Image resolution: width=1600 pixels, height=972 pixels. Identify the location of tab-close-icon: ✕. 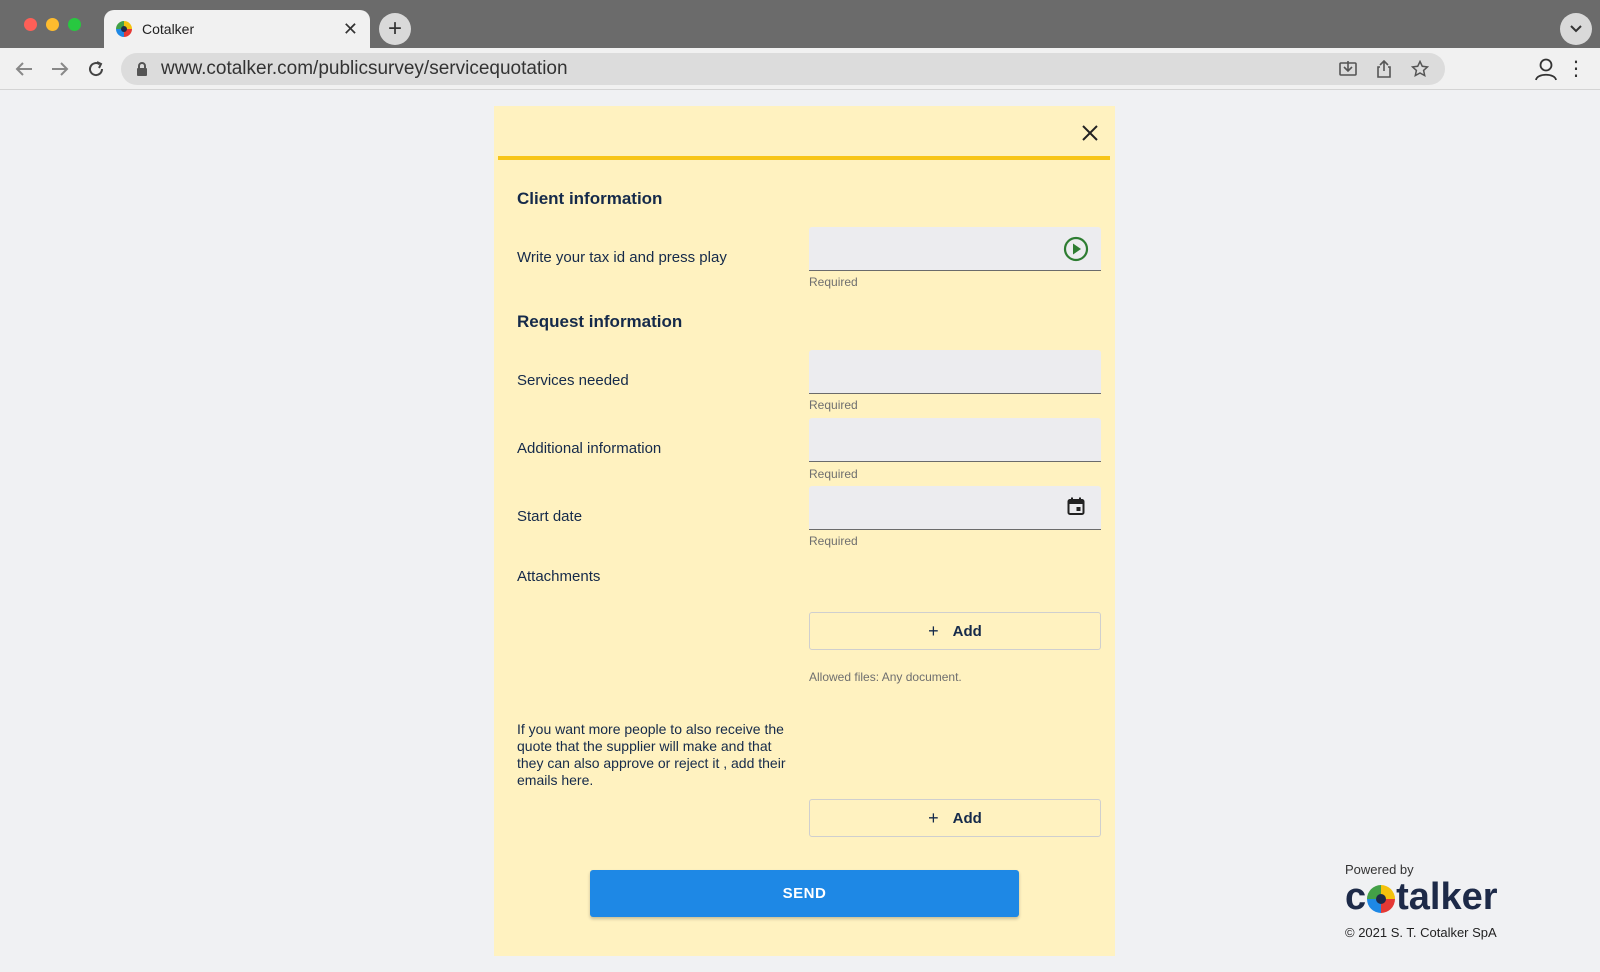
(350, 29).